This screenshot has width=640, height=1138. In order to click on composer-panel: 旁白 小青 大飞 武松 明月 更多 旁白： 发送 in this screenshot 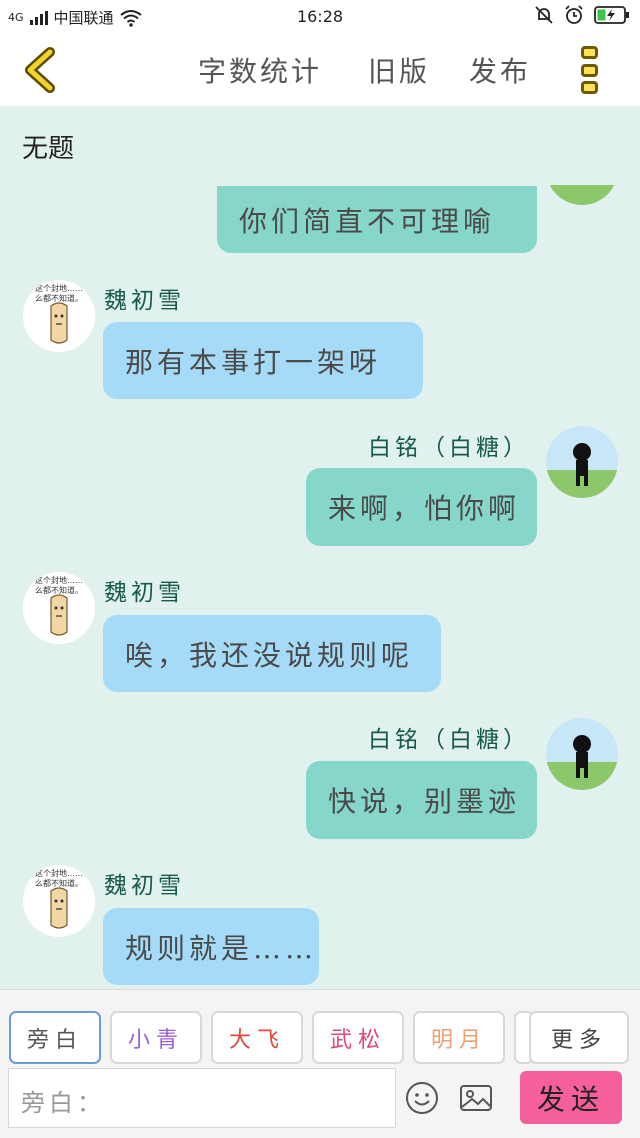, I will do `click(320, 1063)`.